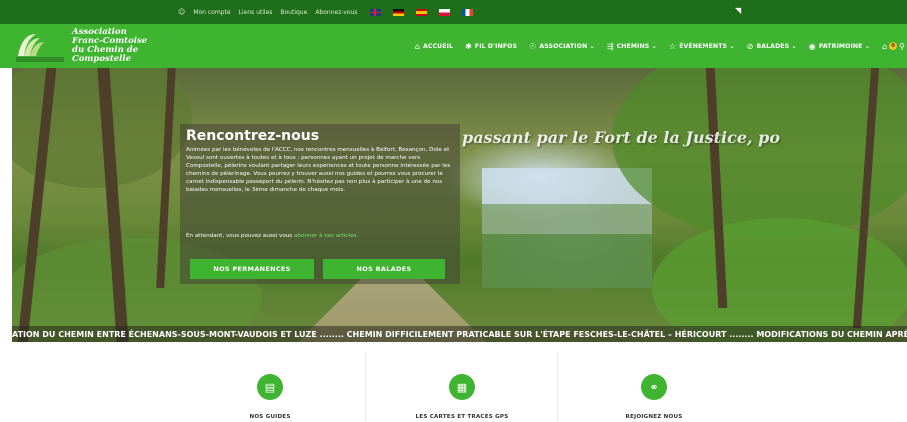  Describe the element at coordinates (672, 46) in the screenshot. I see `star-icon: ☆` at that location.